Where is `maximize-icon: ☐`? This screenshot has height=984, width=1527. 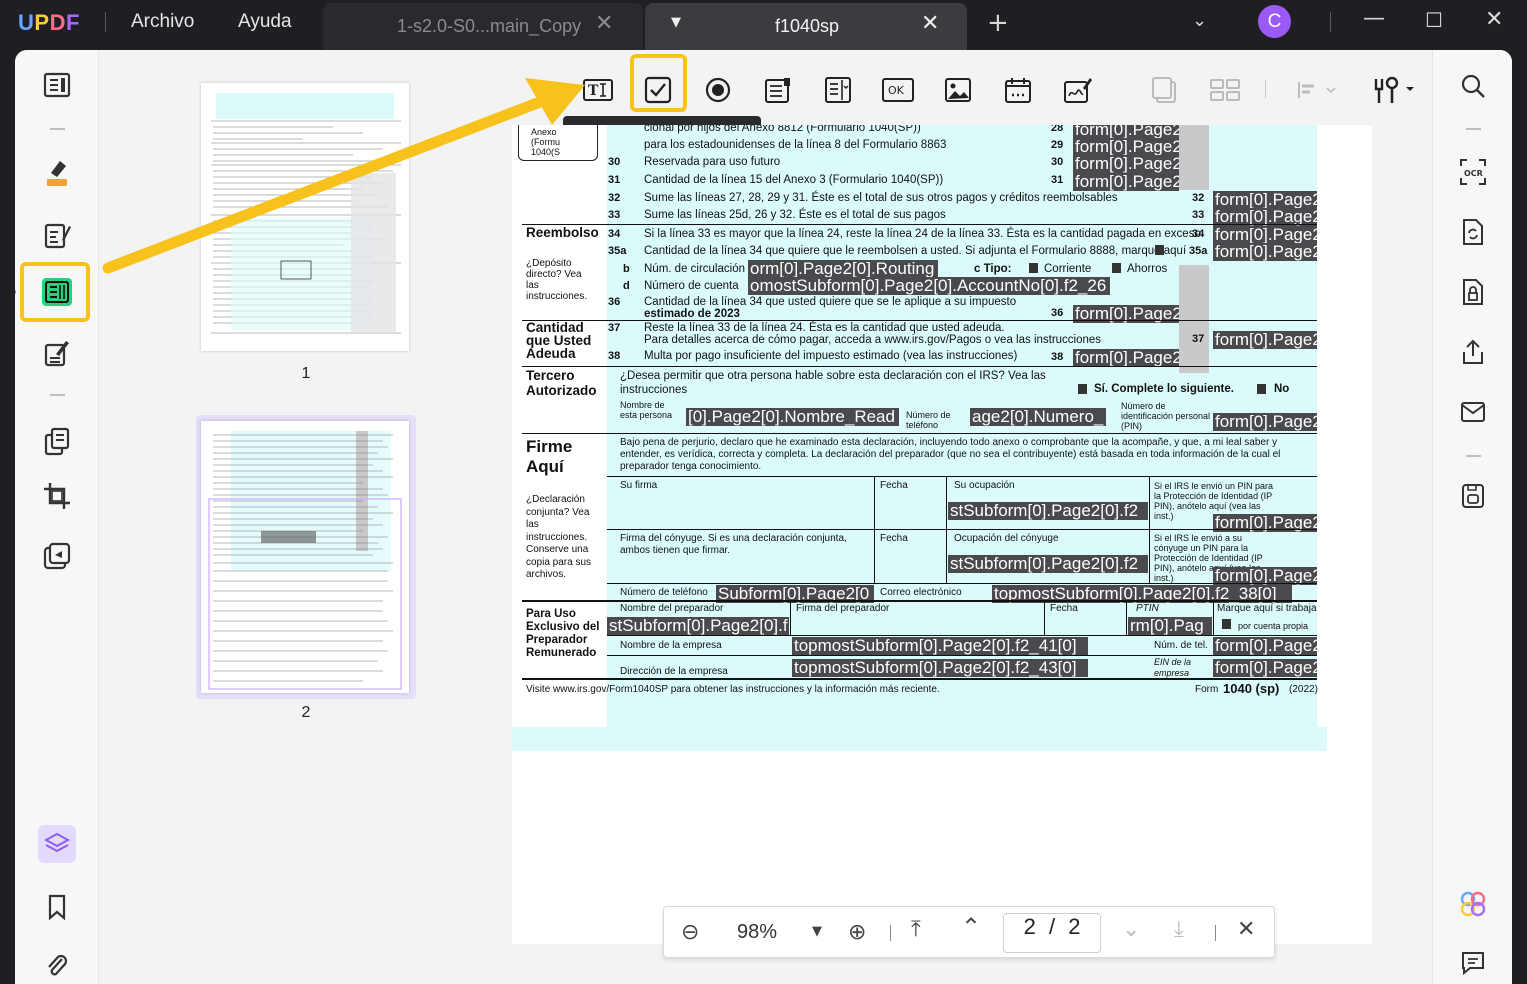
maximize-icon: ☐ is located at coordinates (1434, 20).